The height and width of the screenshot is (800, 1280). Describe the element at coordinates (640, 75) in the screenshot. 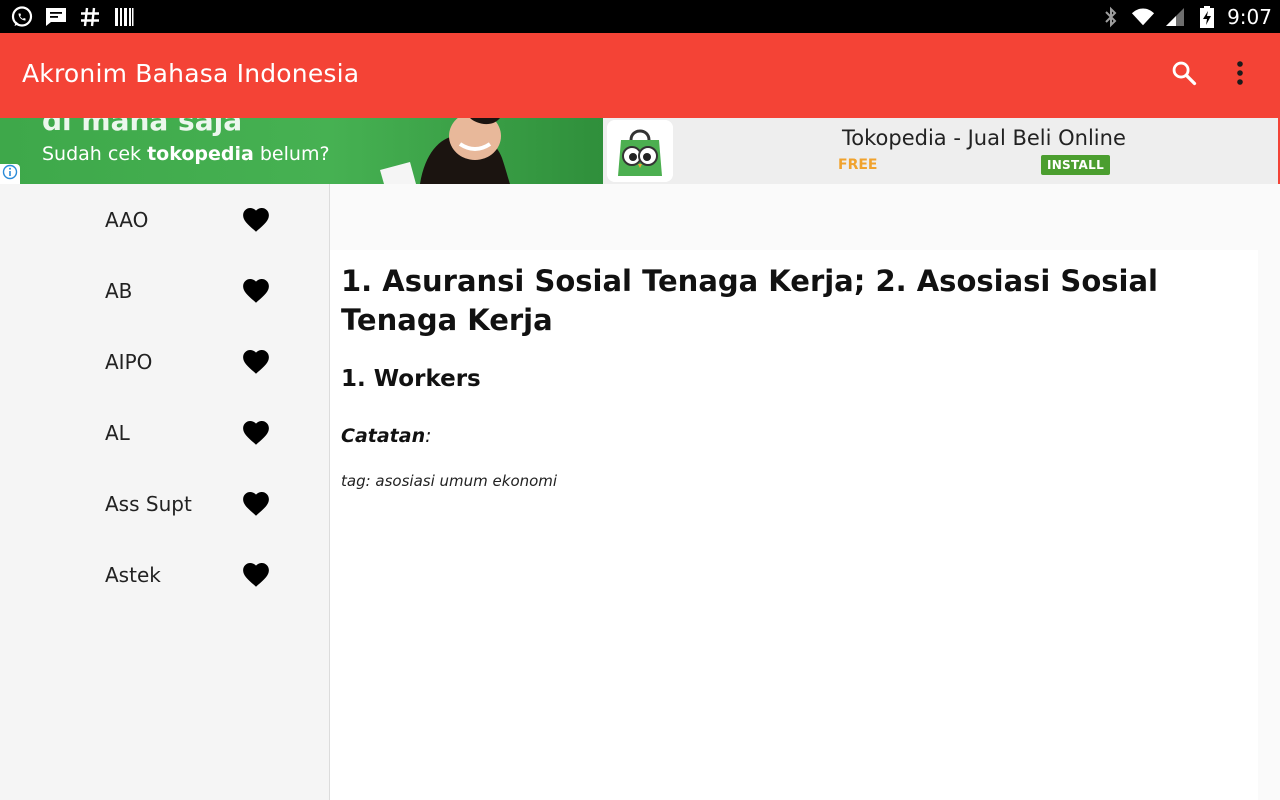

I see `action-bar: Akronim Bahasa Indonesia` at that location.